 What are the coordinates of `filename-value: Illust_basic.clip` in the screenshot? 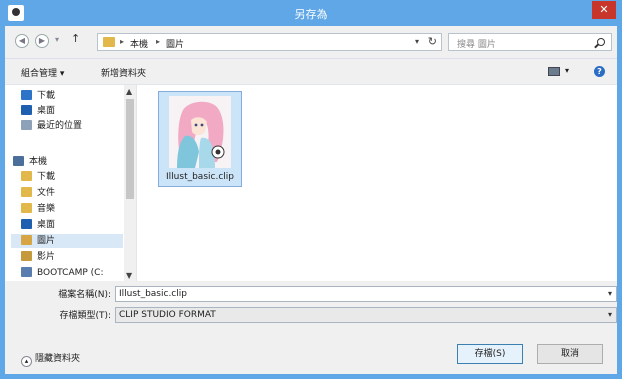 It's located at (153, 294).